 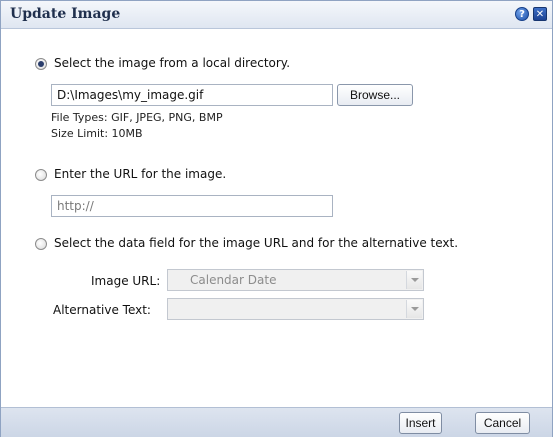 I want to click on local-directory-radio, so click(x=41, y=64).